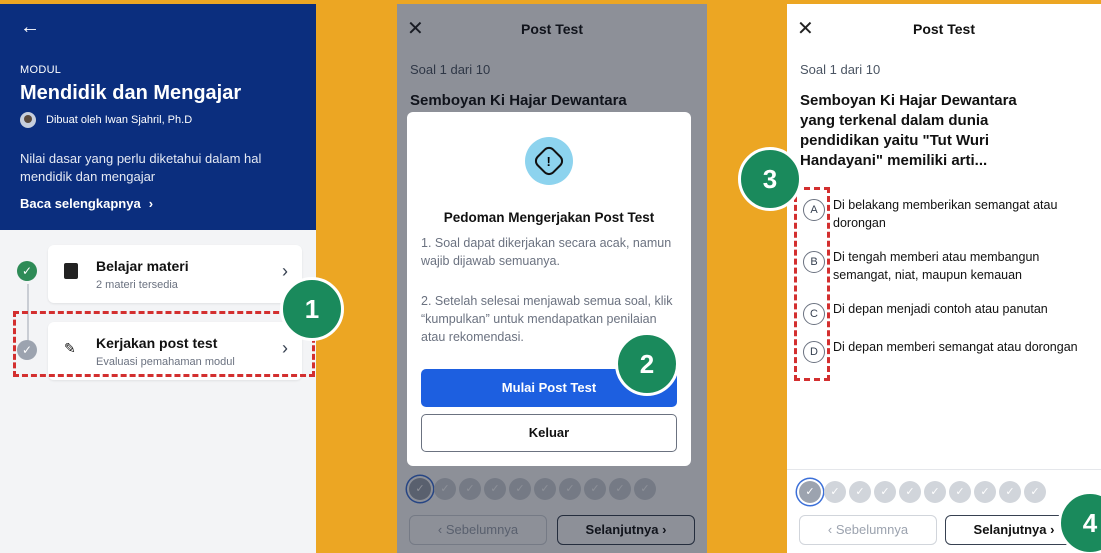 This screenshot has height=553, width=1101. I want to click on back-arrow-icon: ←, so click(30, 27).